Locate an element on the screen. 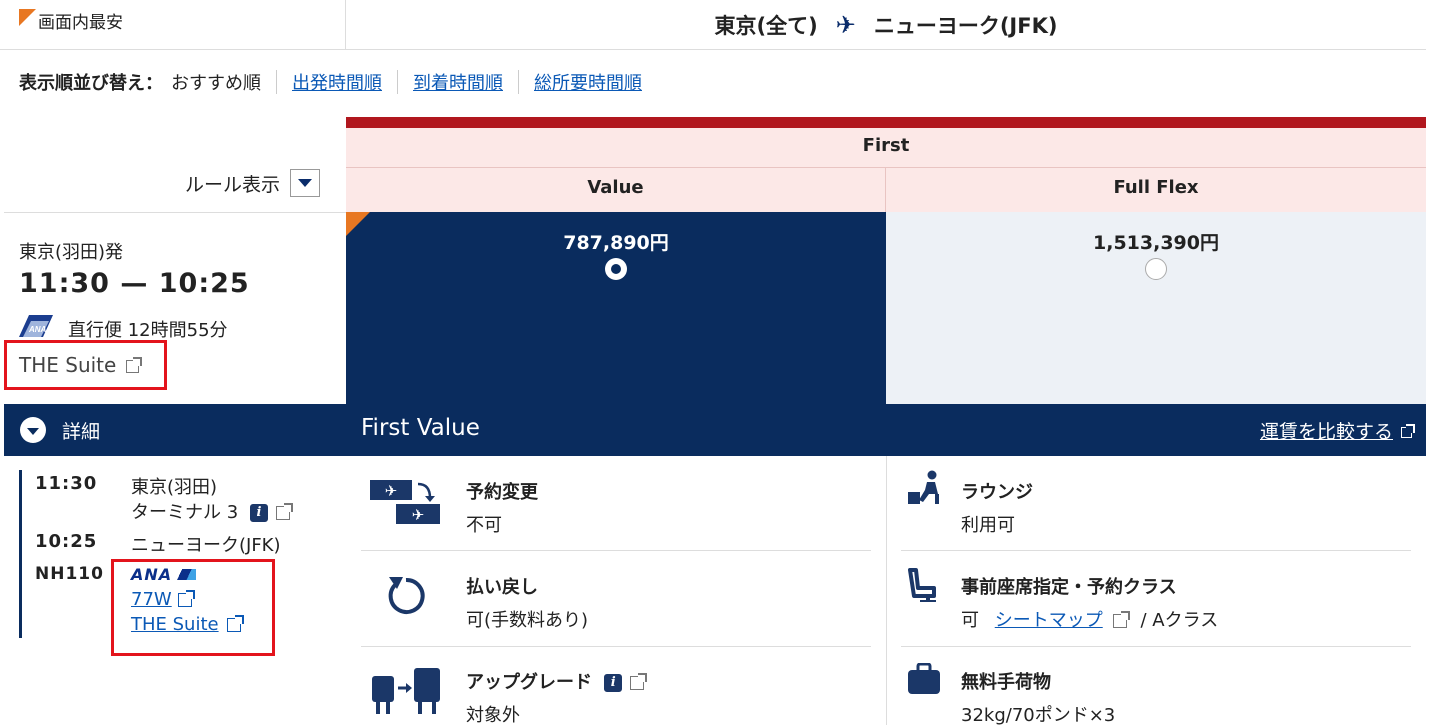 This screenshot has width=1431, height=725. ana-tail-icon: ANA is located at coordinates (36, 326).